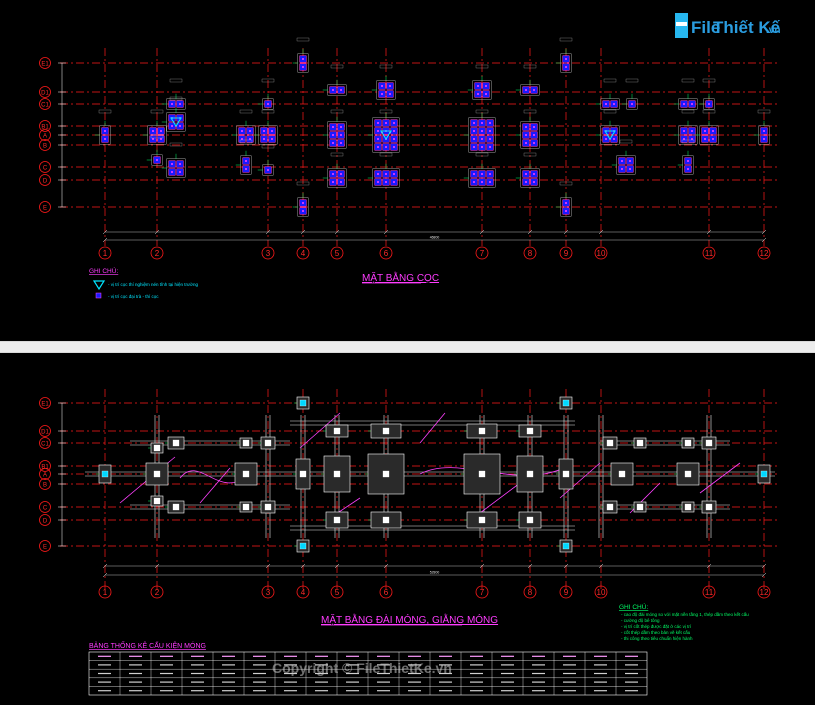 Image resolution: width=815 pixels, height=705 pixels. Describe the element at coordinates (45, 548) in the screenshot. I see `axis-label-E: E` at that location.